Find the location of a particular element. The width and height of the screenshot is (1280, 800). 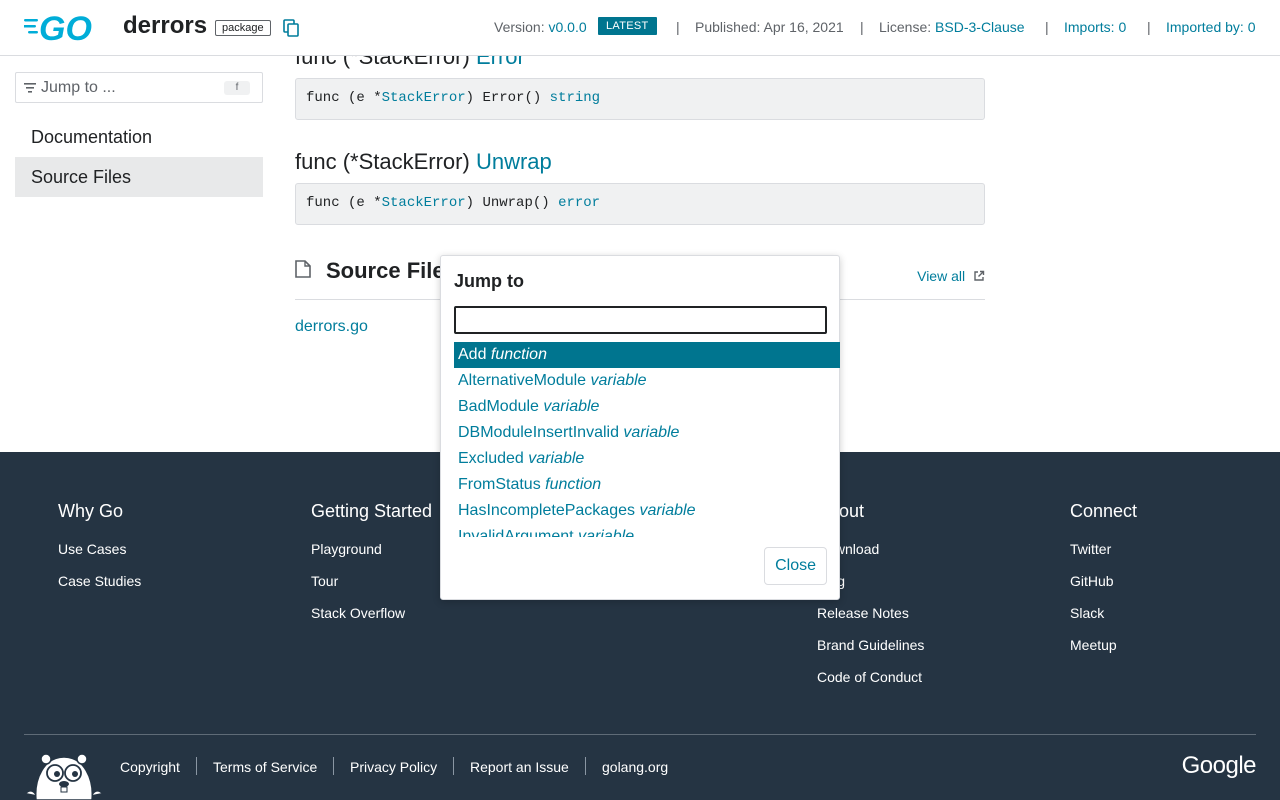

license-info: License: BSD-3-Clause is located at coordinates (952, 27).